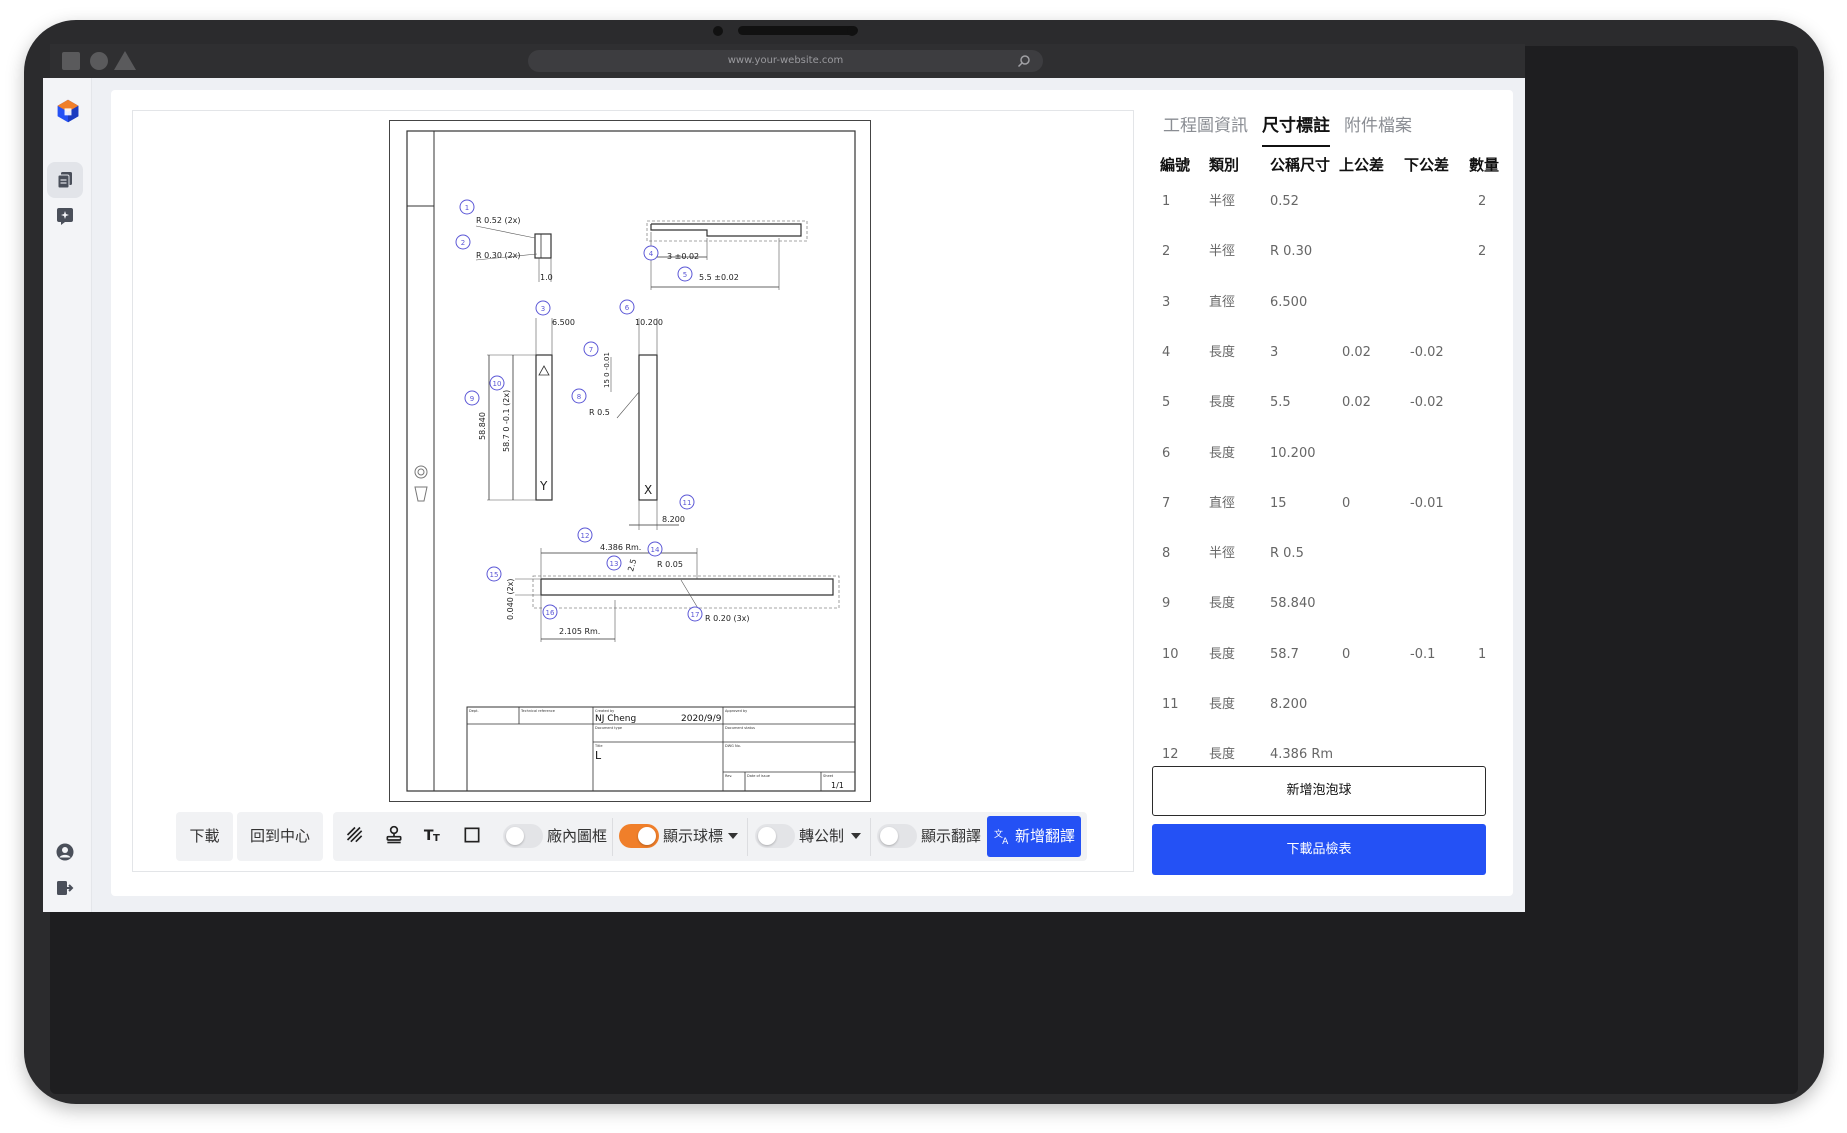 This screenshot has height=1133, width=1847. What do you see at coordinates (467, 208) in the screenshot?
I see `balloon-1: 1` at bounding box center [467, 208].